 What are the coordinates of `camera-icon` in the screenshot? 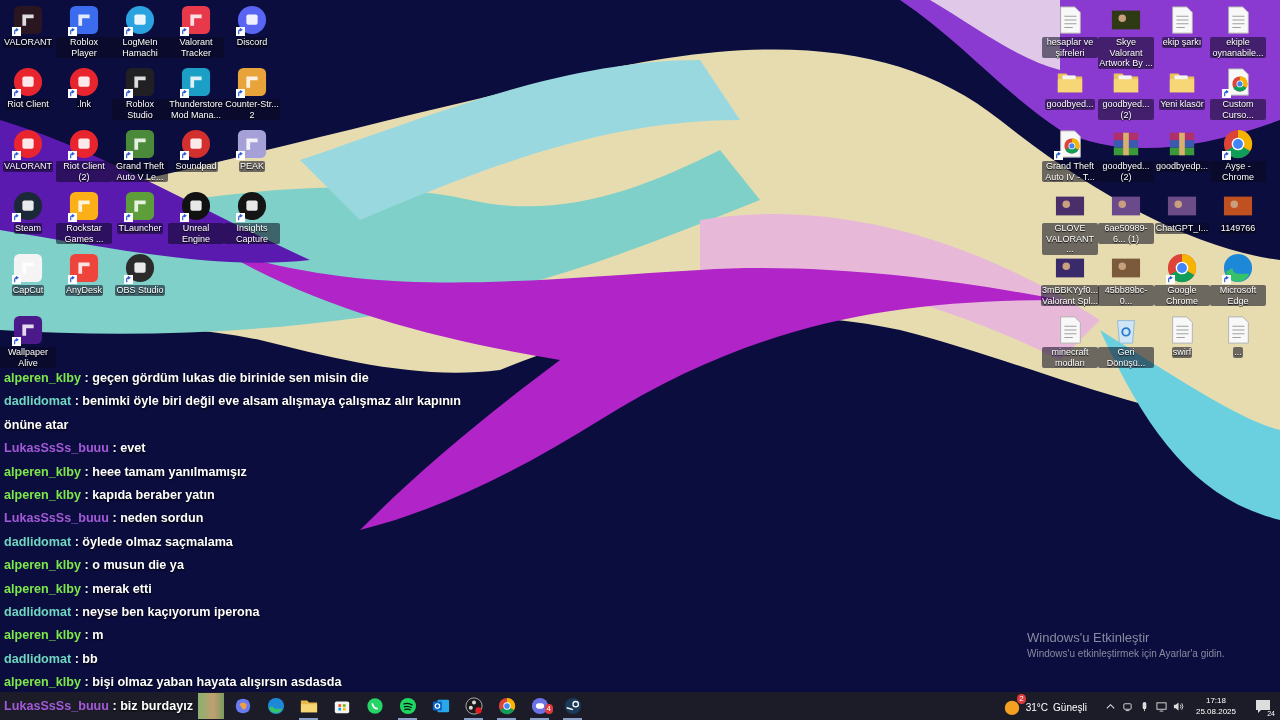 It's located at (1127, 706).